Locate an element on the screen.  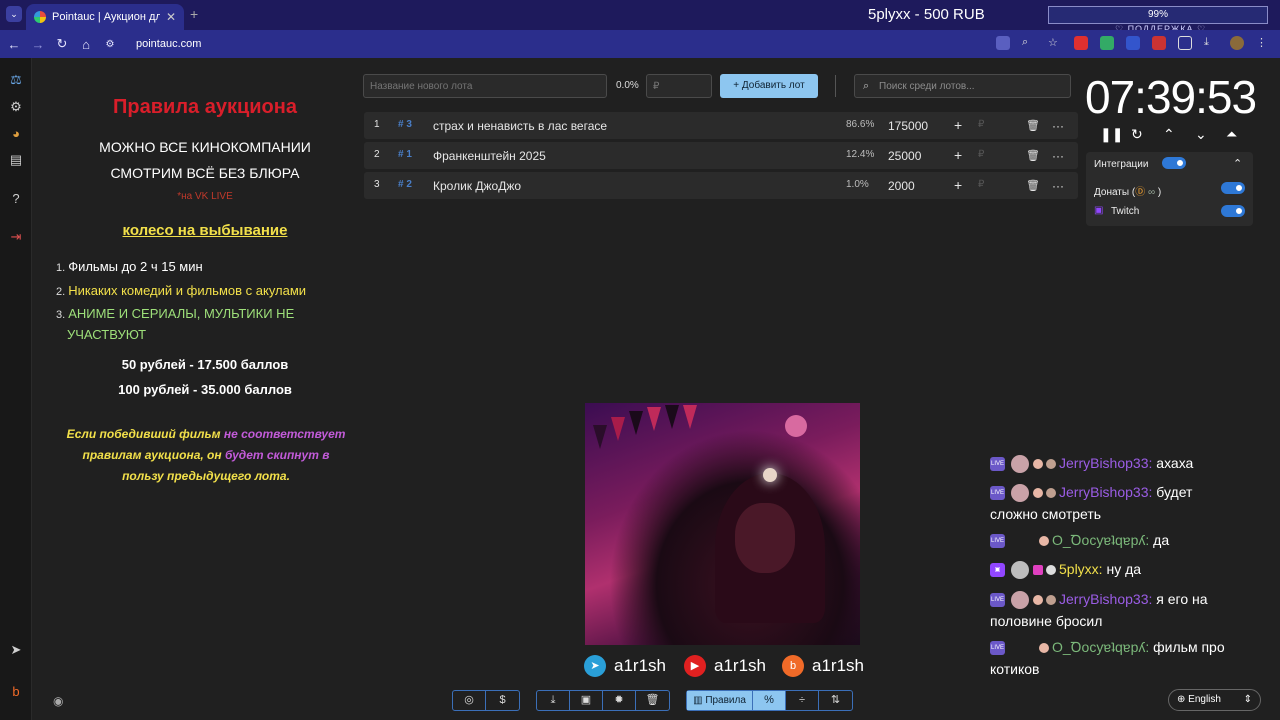
extension-record-icon is located at coordinates (1081, 43).